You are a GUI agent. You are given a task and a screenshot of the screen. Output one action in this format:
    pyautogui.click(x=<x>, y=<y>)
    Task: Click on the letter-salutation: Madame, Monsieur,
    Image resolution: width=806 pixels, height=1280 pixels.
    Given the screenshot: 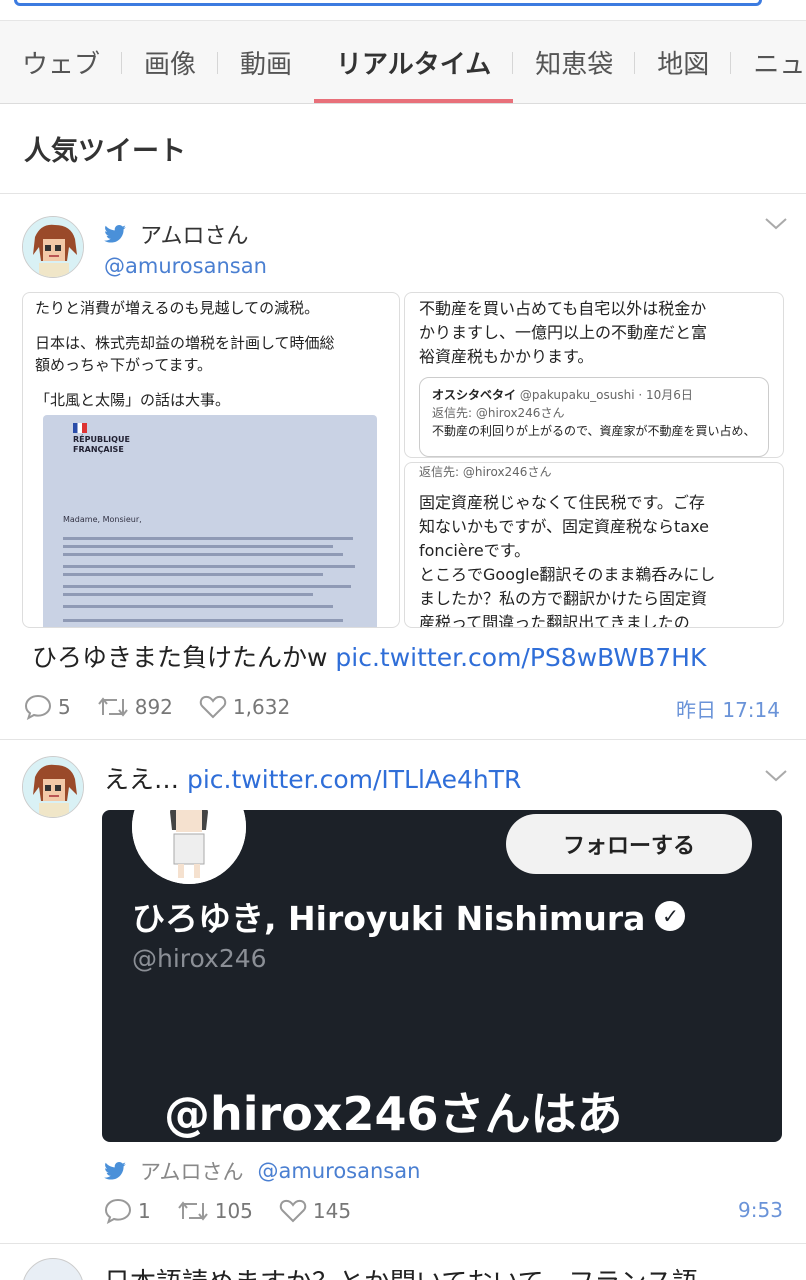 What is the action you would take?
    pyautogui.click(x=102, y=519)
    